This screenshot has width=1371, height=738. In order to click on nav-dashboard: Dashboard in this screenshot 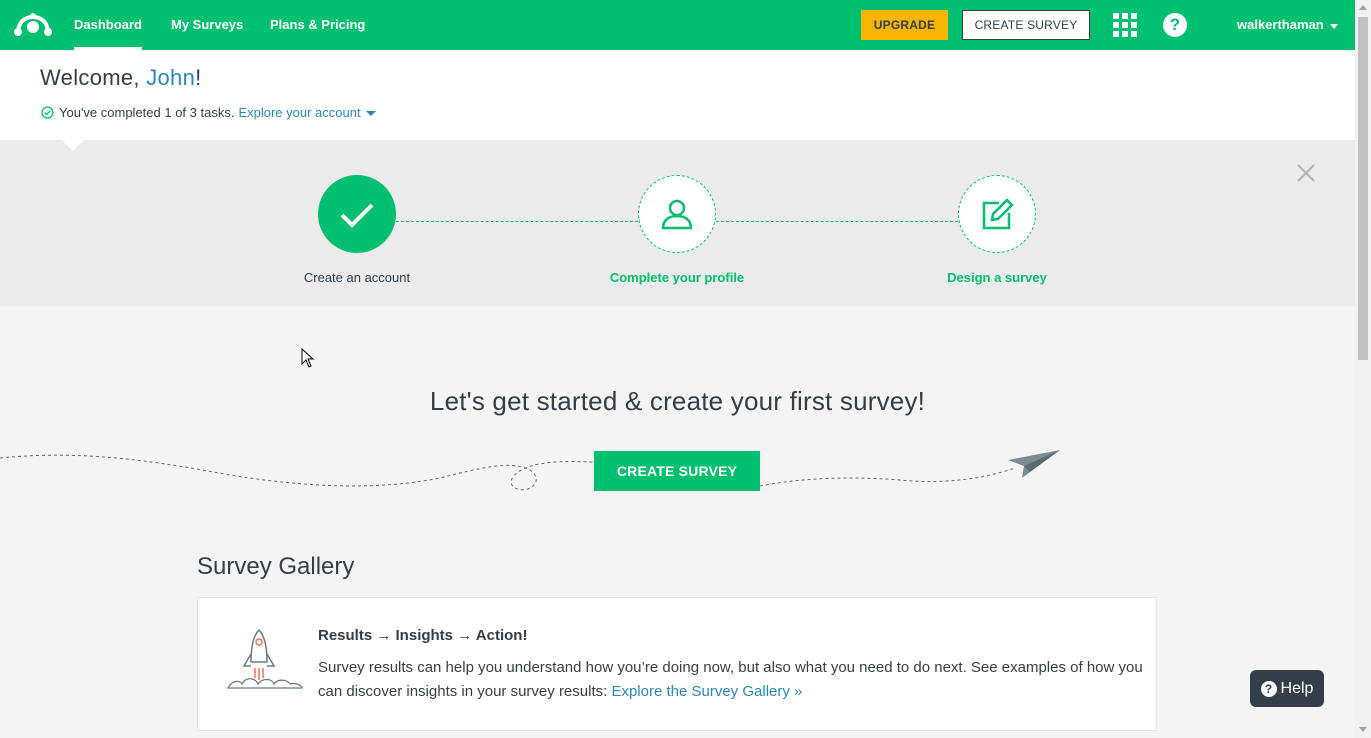, I will do `click(108, 25)`.